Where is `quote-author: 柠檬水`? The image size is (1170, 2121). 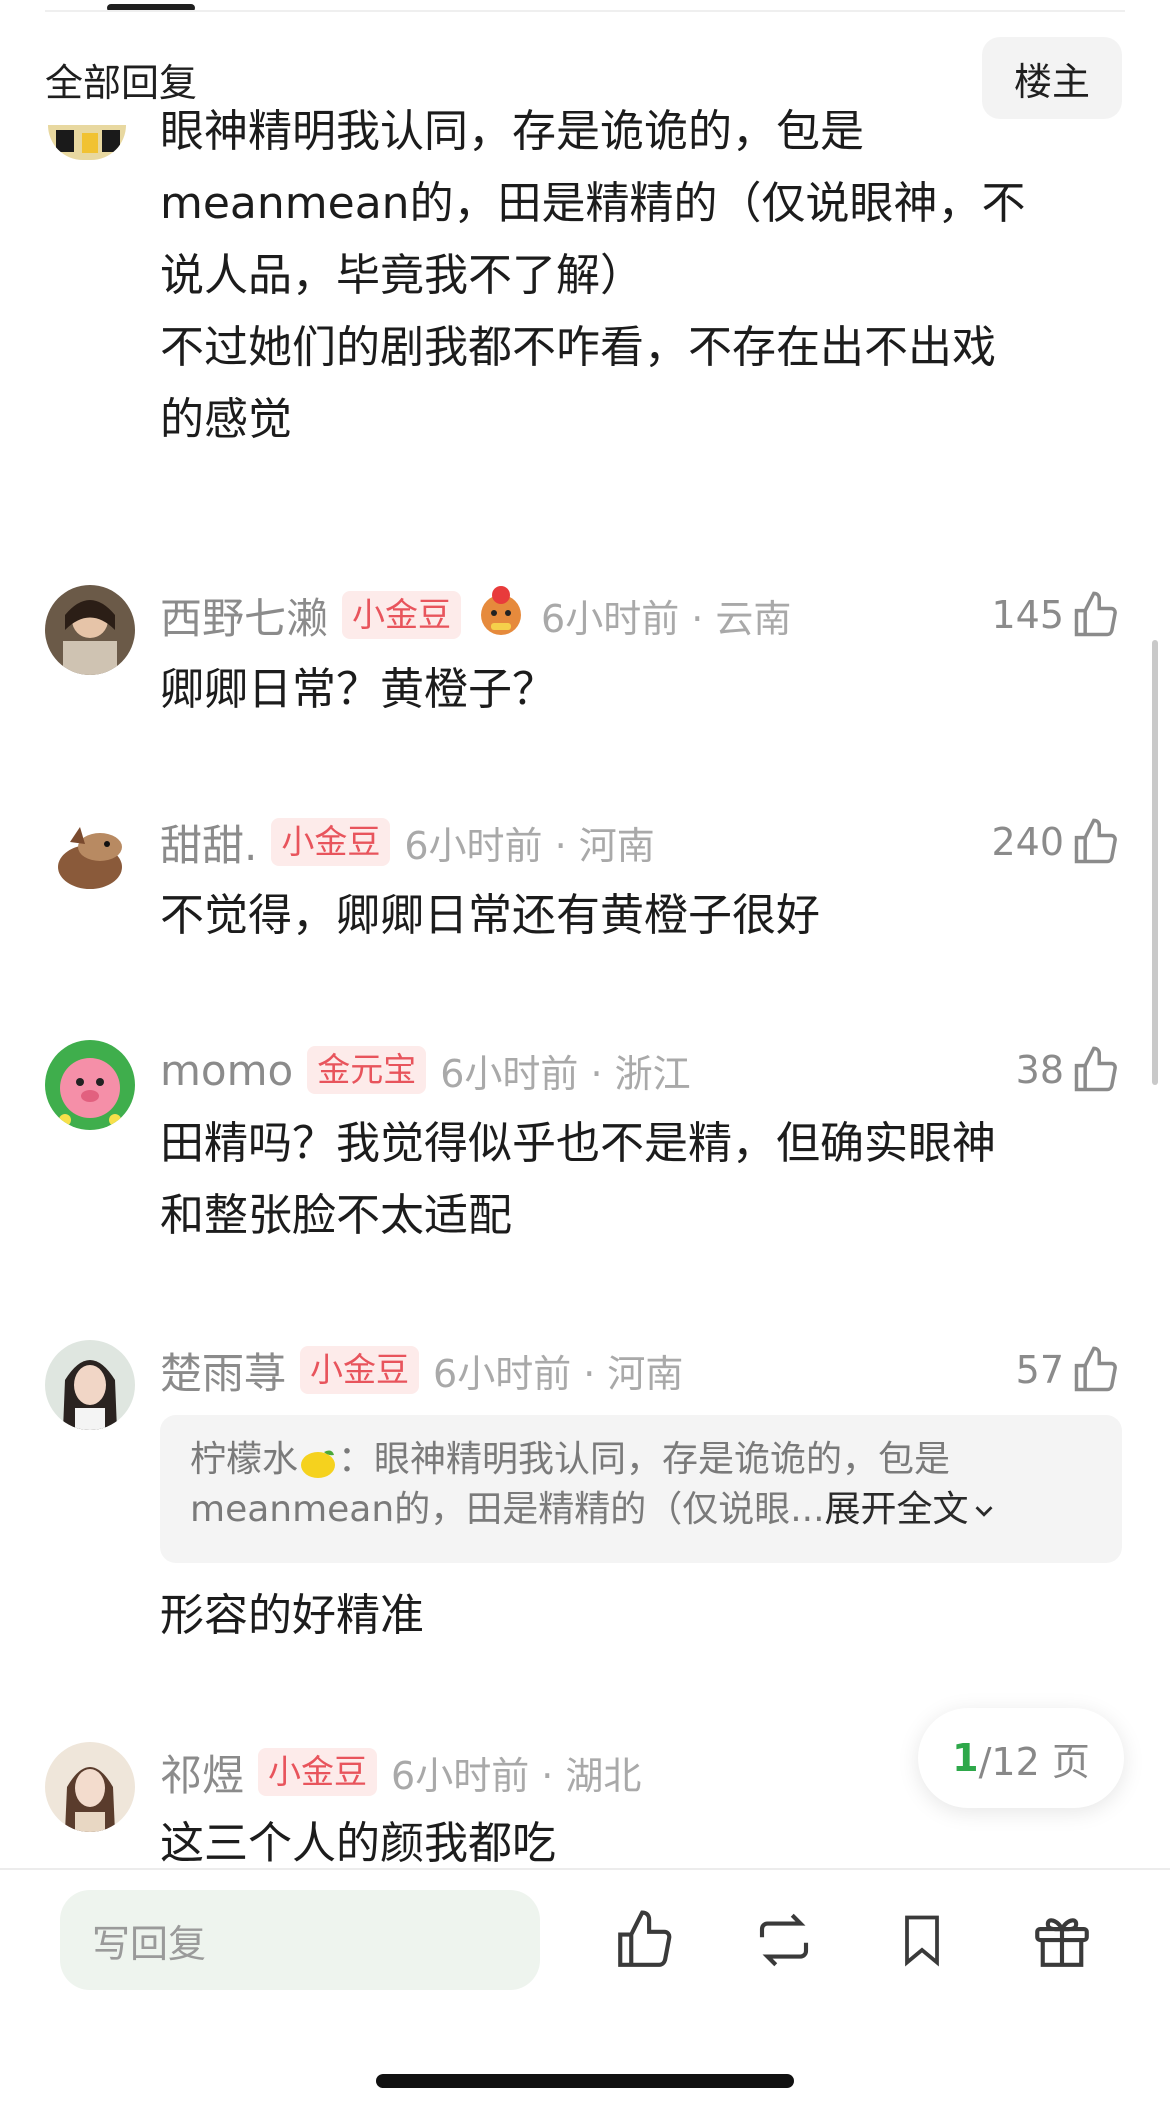
quote-author: 柠檬水 is located at coordinates (244, 1459).